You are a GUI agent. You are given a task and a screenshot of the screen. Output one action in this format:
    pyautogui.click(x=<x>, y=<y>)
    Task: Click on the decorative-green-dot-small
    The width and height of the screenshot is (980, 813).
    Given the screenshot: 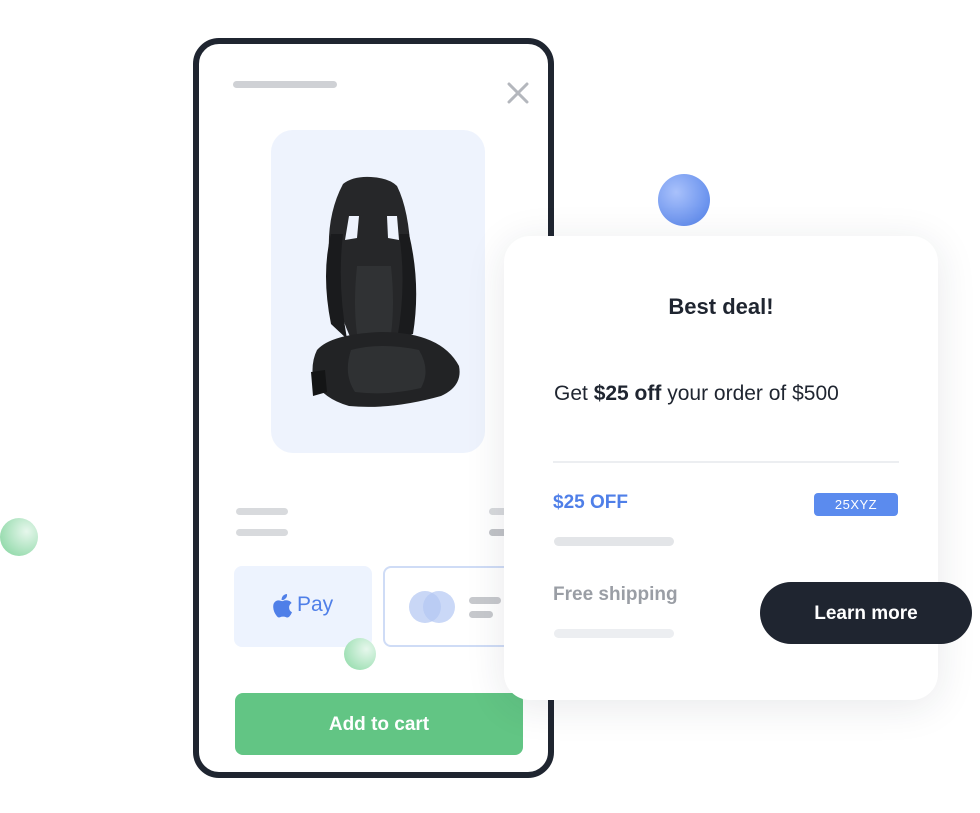 What is the action you would take?
    pyautogui.click(x=360, y=654)
    